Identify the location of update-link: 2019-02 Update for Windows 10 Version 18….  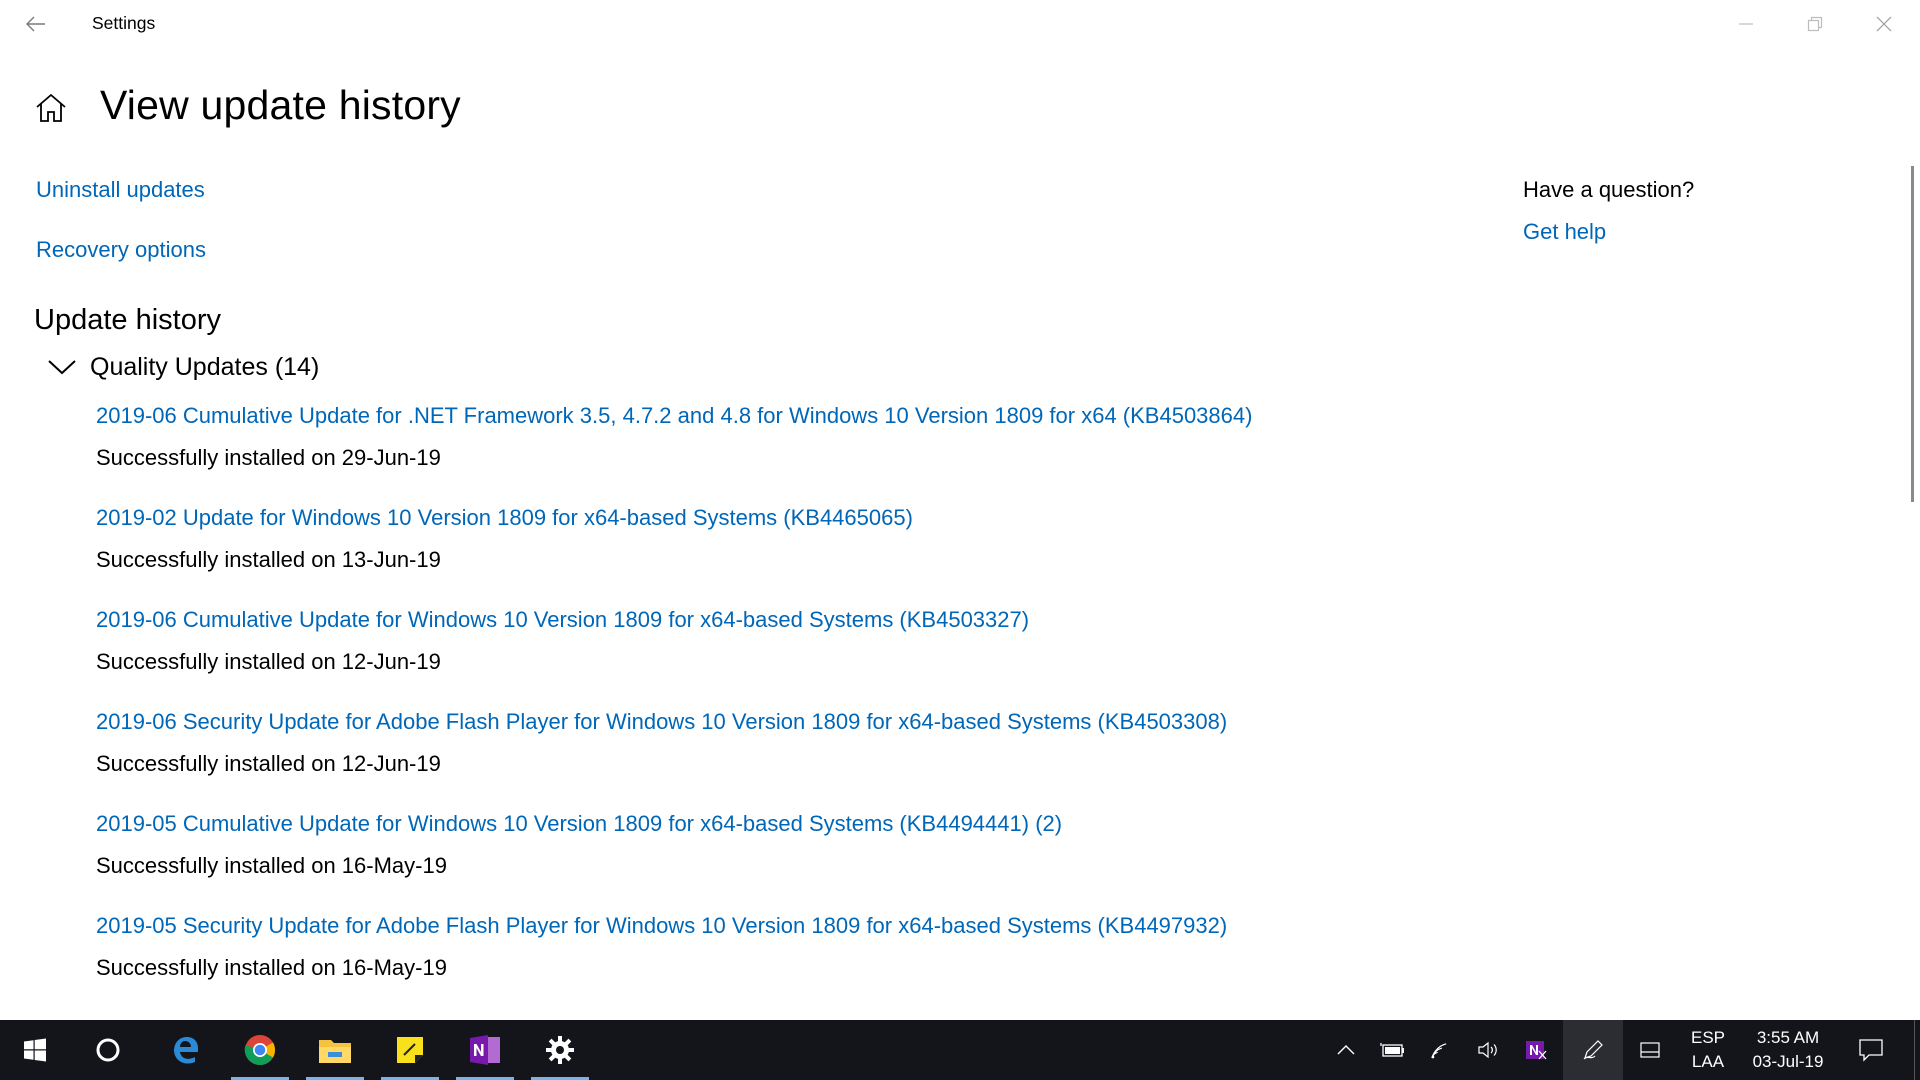
(674, 518).